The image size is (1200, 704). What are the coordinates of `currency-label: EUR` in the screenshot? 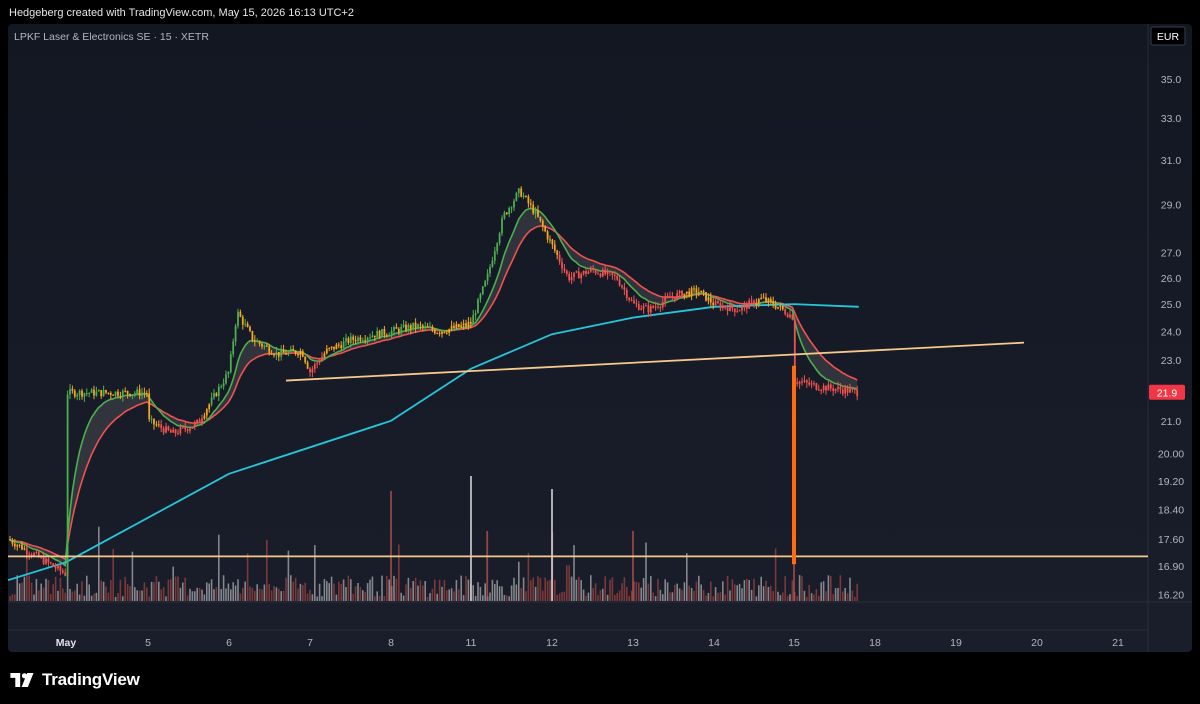 It's located at (1168, 37).